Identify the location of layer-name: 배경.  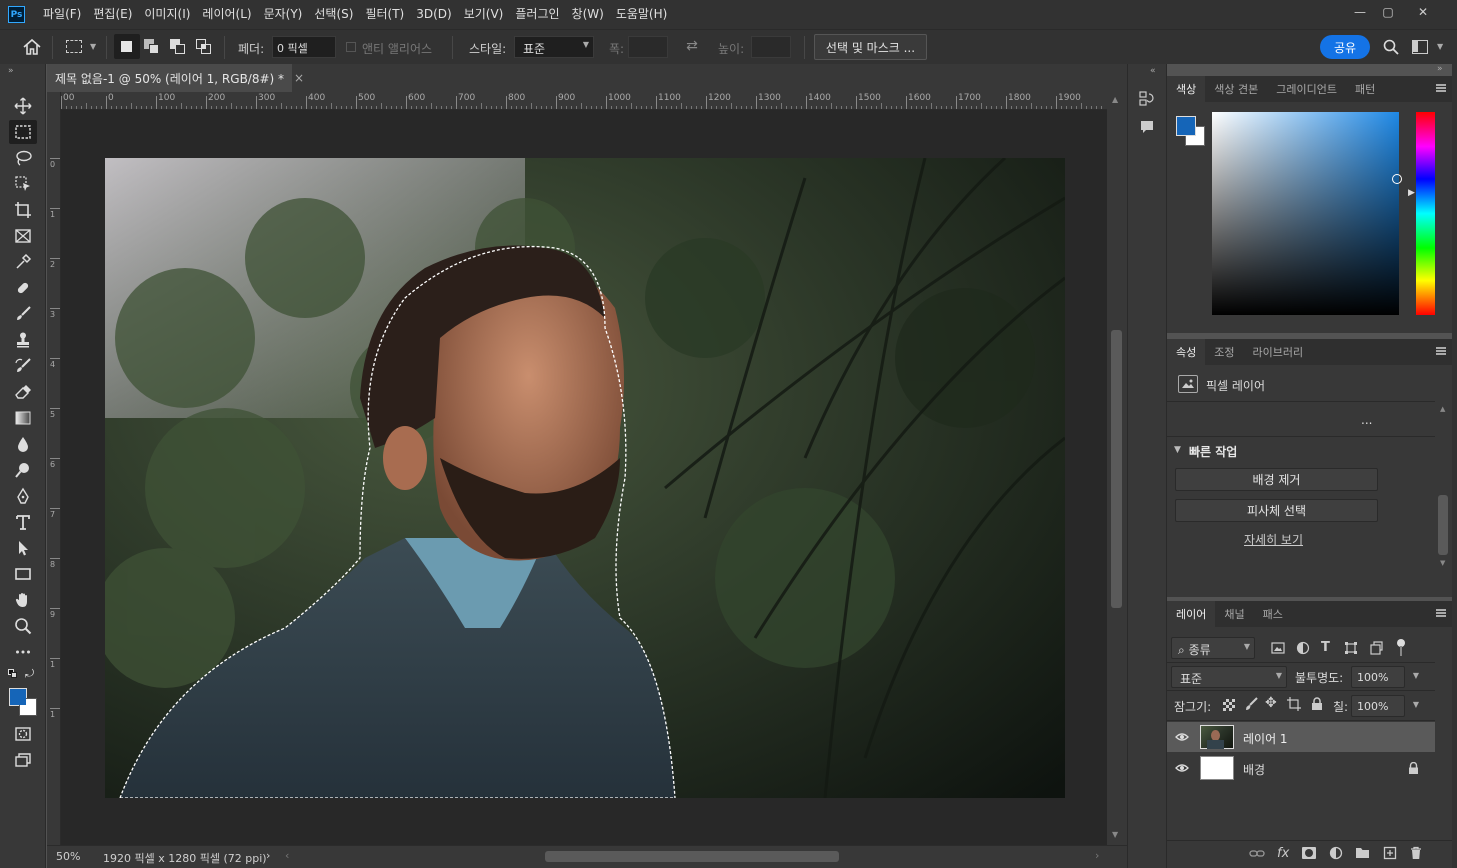
(1254, 769).